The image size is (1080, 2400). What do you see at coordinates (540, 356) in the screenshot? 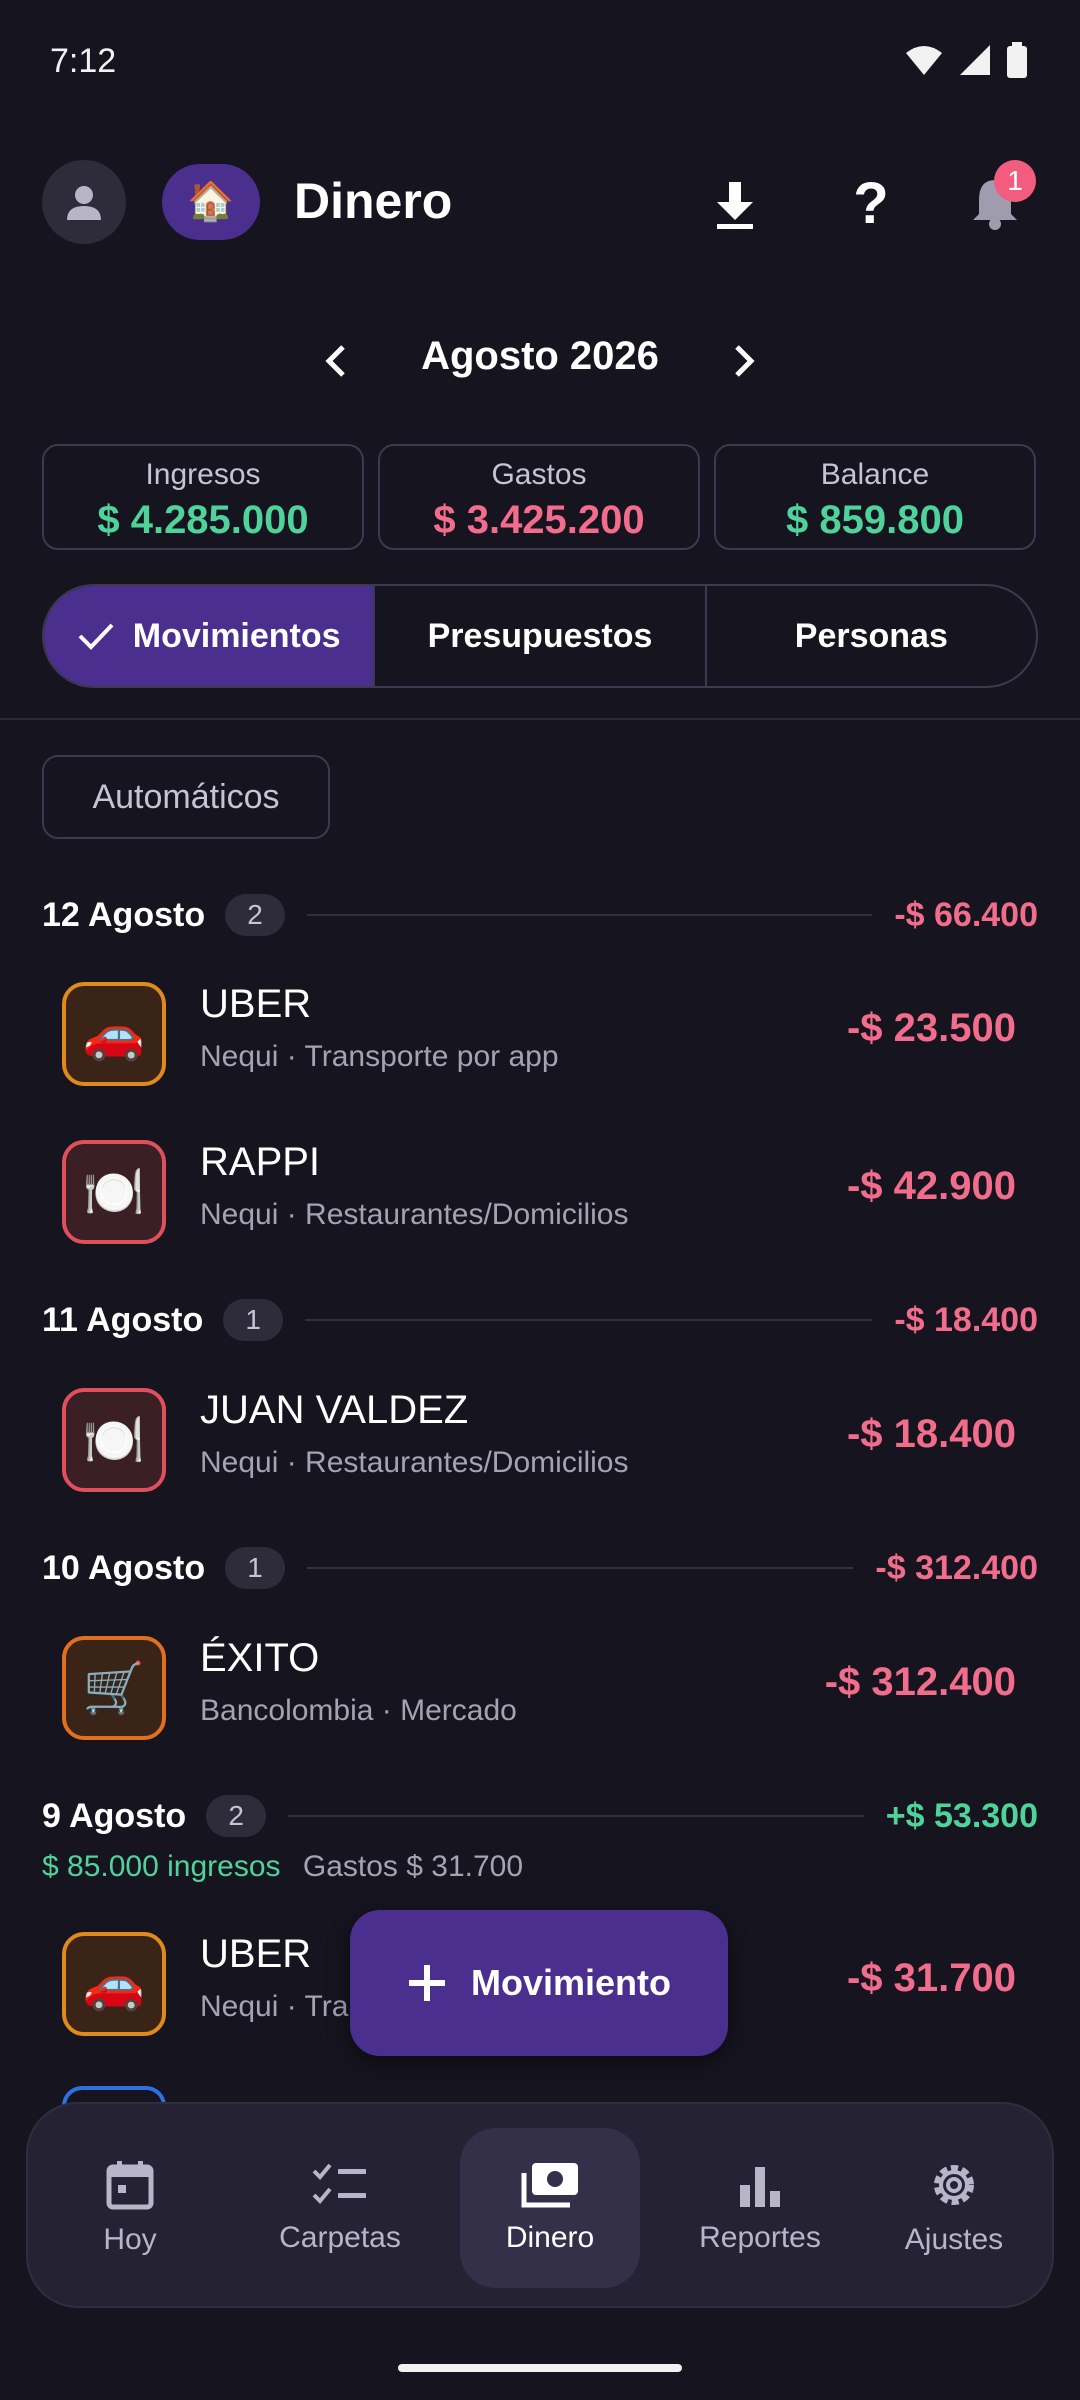
I see `month-label: Agosto 2026` at bounding box center [540, 356].